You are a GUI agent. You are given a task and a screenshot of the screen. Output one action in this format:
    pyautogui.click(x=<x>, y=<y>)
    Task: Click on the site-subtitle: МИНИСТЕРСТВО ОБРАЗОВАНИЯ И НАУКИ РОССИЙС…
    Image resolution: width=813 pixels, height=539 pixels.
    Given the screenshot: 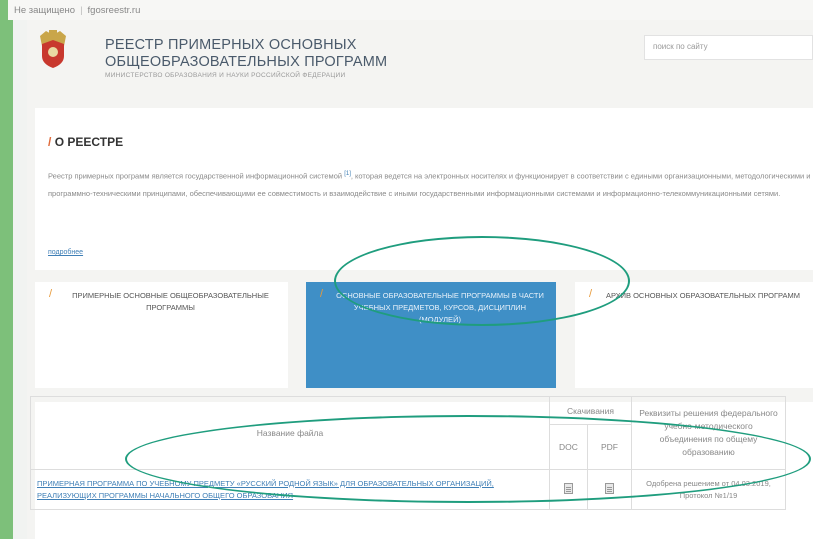 What is the action you would take?
    pyautogui.click(x=225, y=75)
    